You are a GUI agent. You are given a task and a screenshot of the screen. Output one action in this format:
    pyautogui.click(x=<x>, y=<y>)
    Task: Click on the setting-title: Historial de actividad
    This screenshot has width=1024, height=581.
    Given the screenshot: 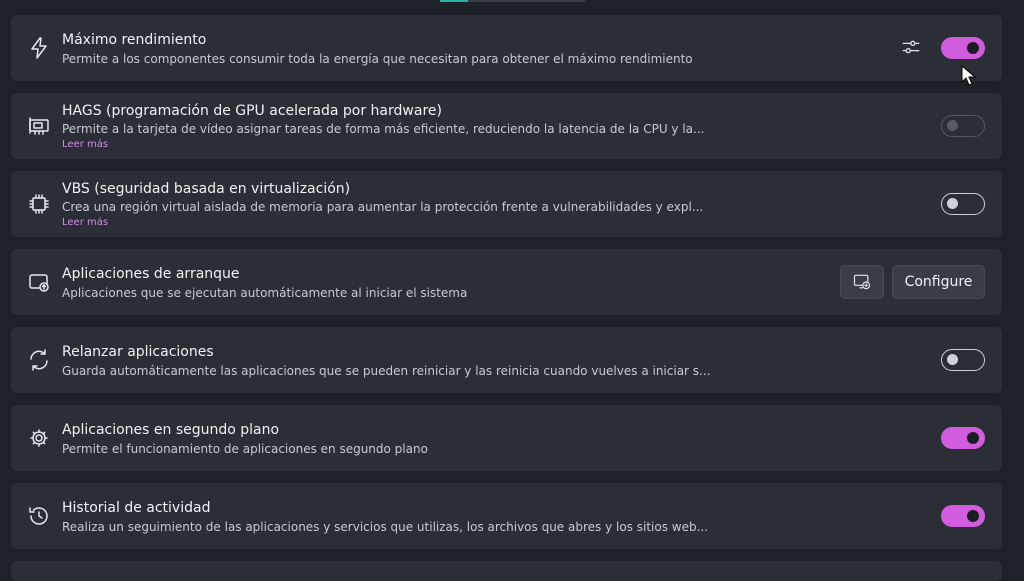 What is the action you would take?
    pyautogui.click(x=136, y=508)
    